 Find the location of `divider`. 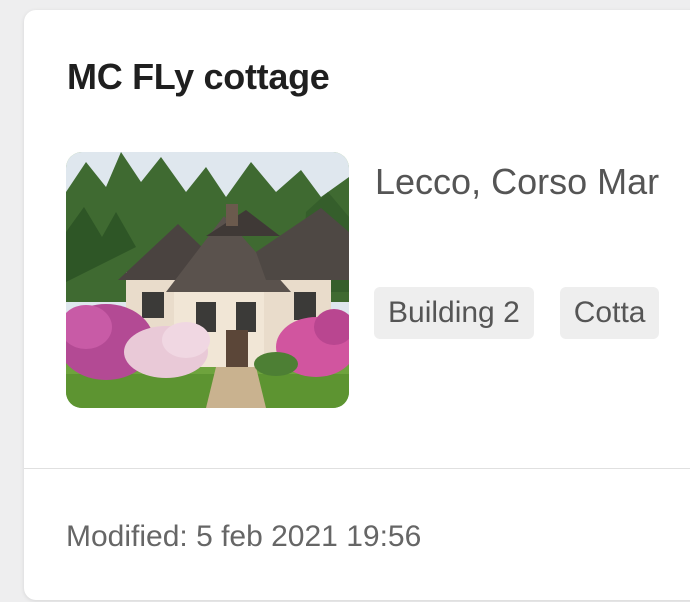

divider is located at coordinates (357, 468).